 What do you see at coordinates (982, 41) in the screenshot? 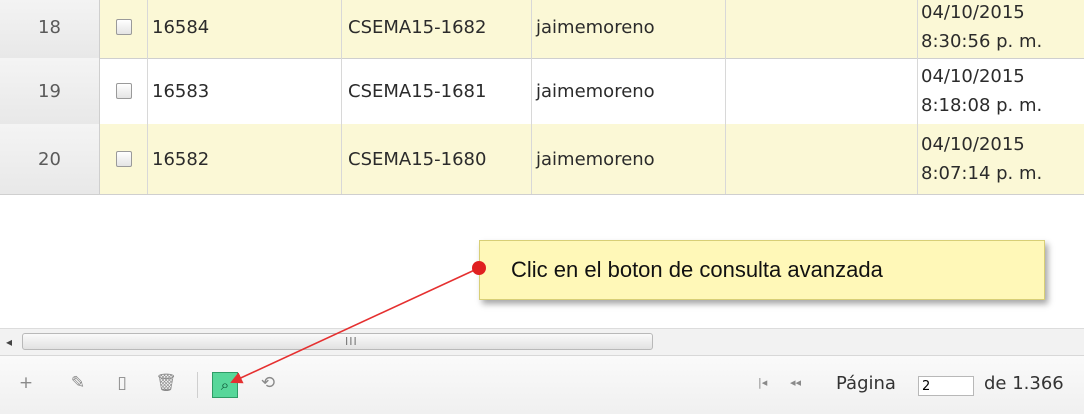
I see `row-time: 8:30:56 p. m.` at bounding box center [982, 41].